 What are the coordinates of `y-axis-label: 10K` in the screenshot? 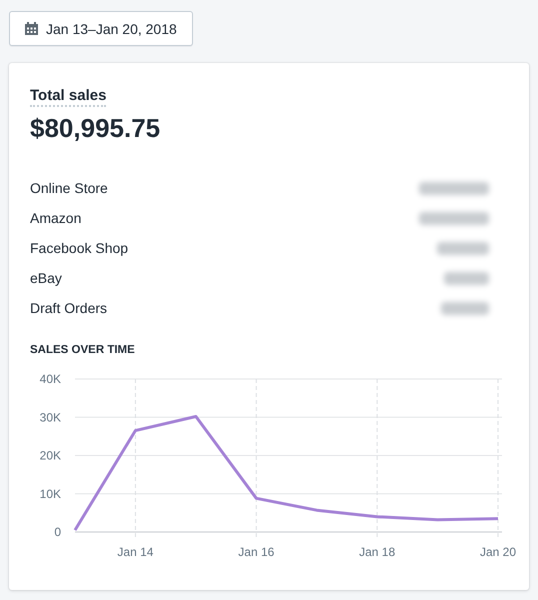 It's located at (50, 493).